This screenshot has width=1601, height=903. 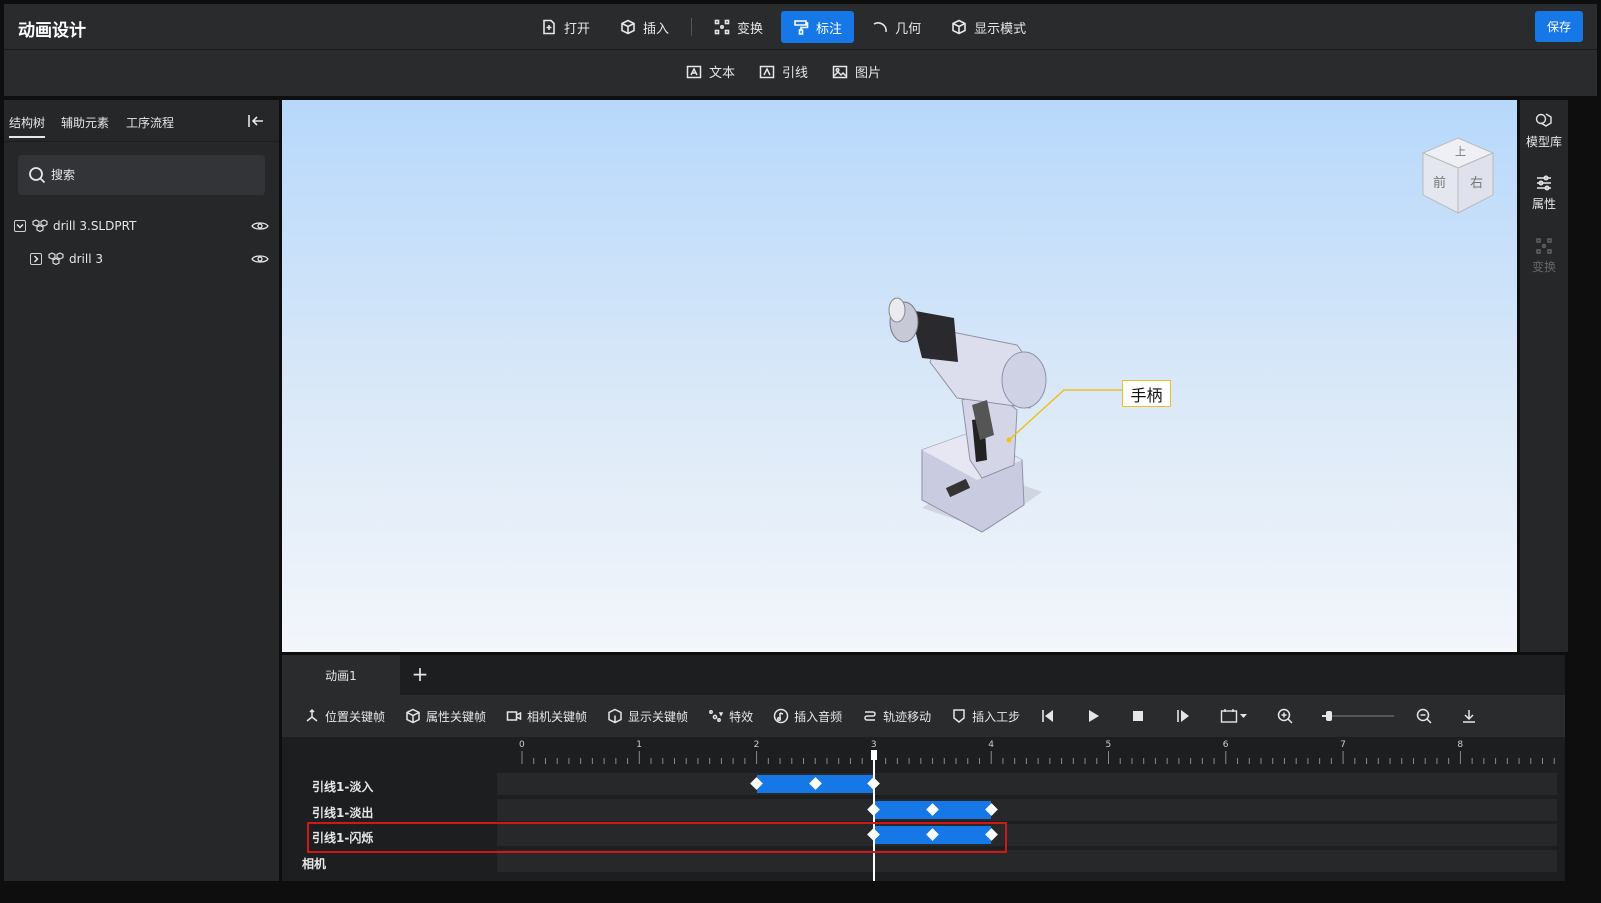 What do you see at coordinates (52, 31) in the screenshot?
I see `app-title: 动画设计` at bounding box center [52, 31].